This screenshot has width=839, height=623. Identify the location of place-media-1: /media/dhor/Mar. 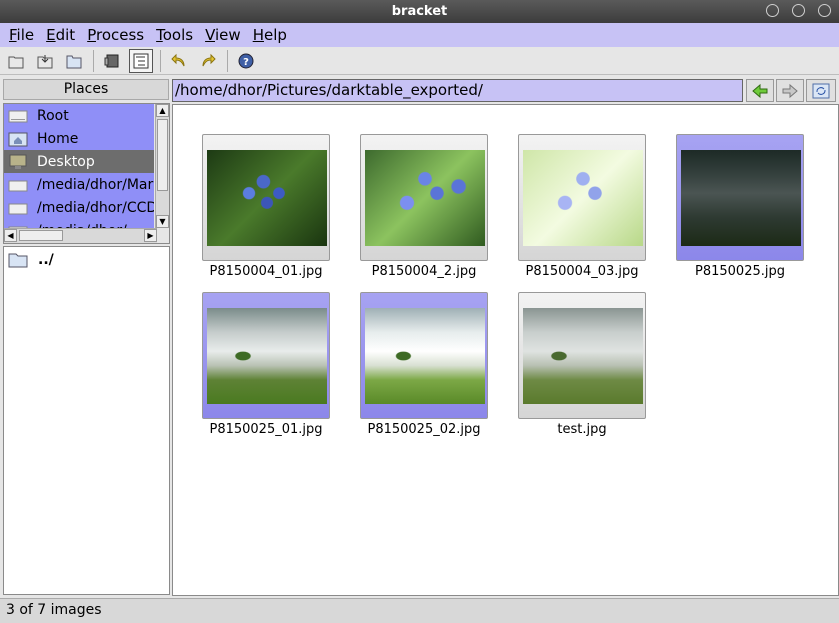
(79, 184).